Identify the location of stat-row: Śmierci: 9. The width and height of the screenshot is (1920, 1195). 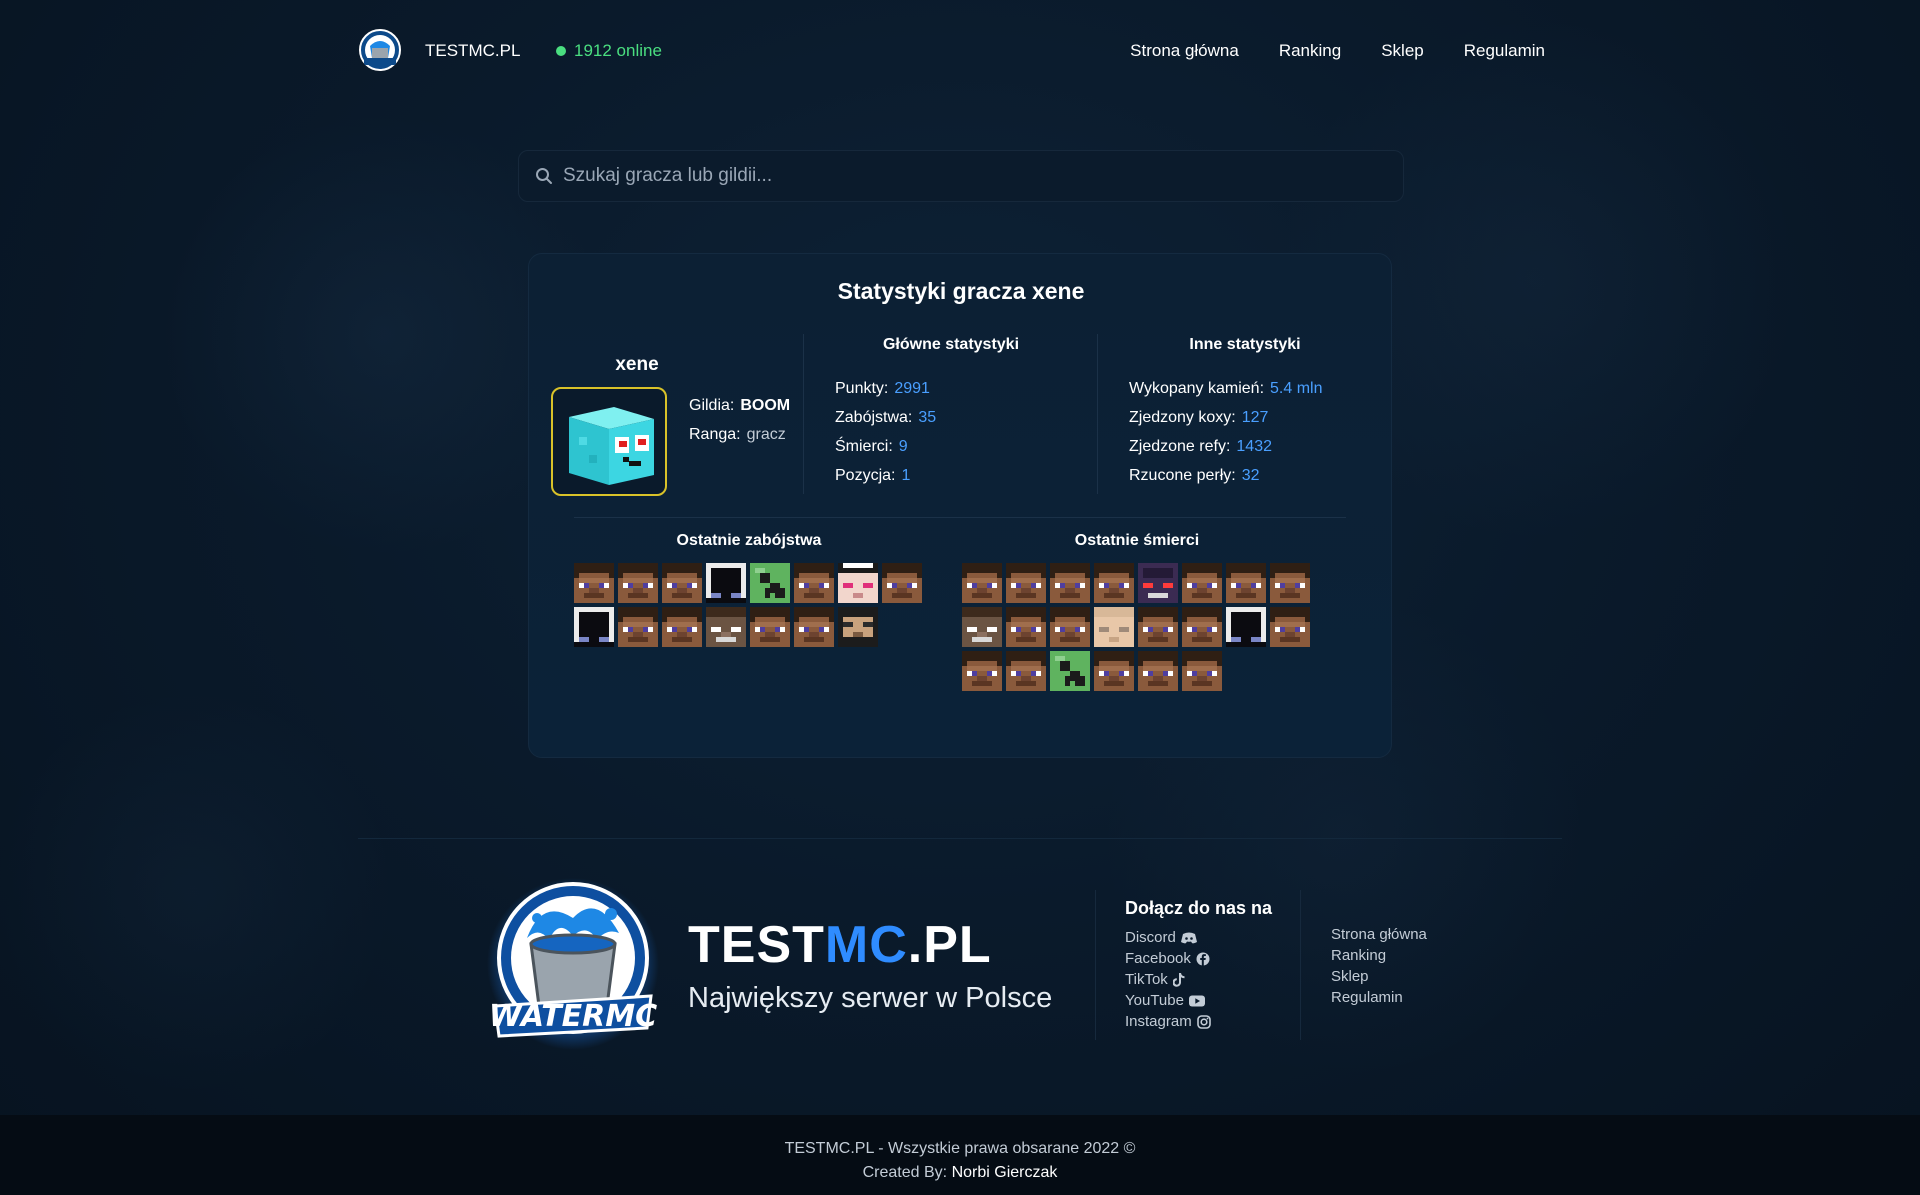
(885, 446).